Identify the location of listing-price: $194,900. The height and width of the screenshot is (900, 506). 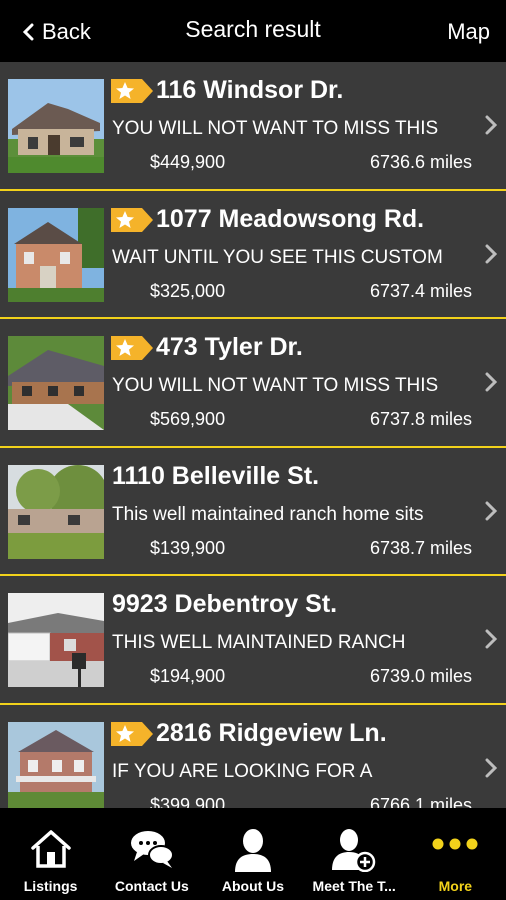
(188, 676).